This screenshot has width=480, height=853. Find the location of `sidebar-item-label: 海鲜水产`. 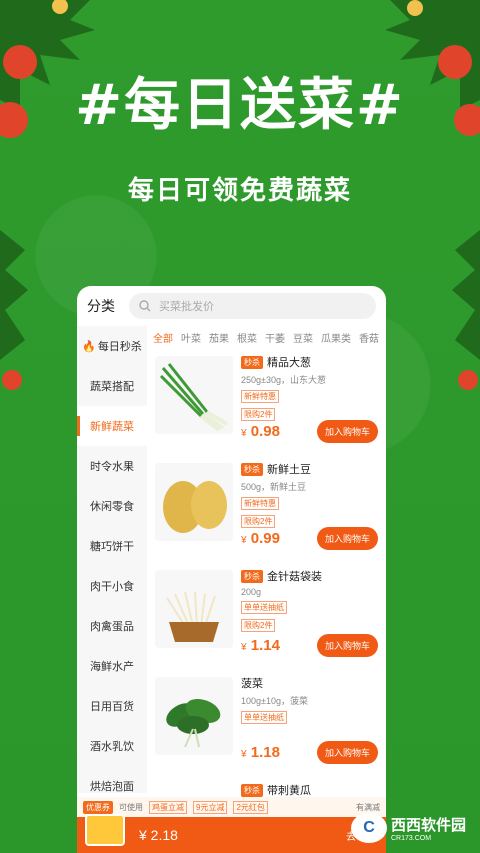

sidebar-item-label: 海鲜水产 is located at coordinates (112, 667).